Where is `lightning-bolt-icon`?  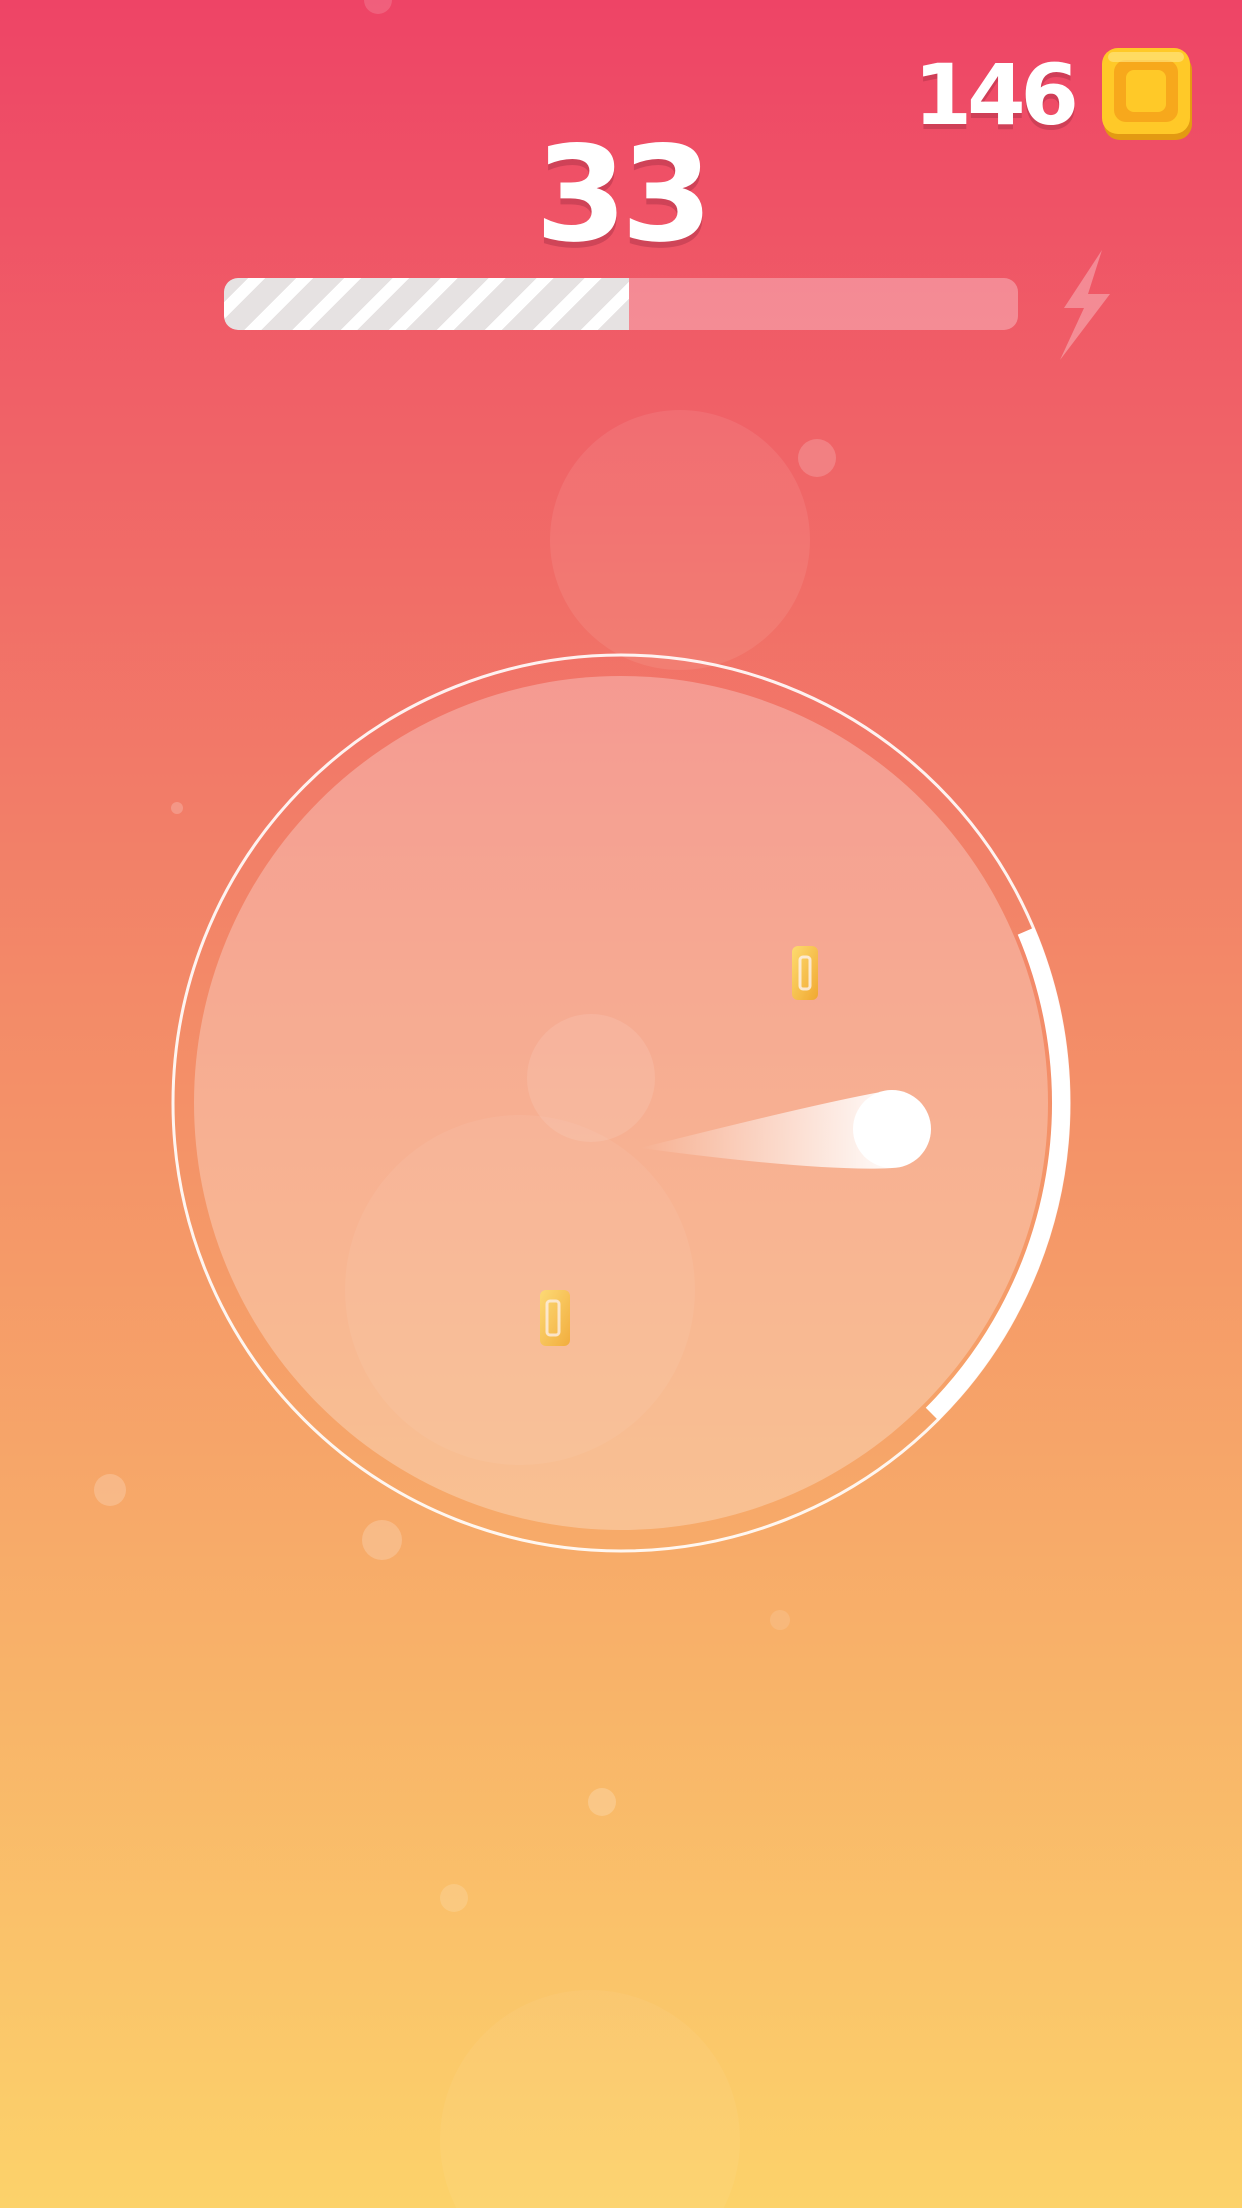 lightning-bolt-icon is located at coordinates (1085, 305).